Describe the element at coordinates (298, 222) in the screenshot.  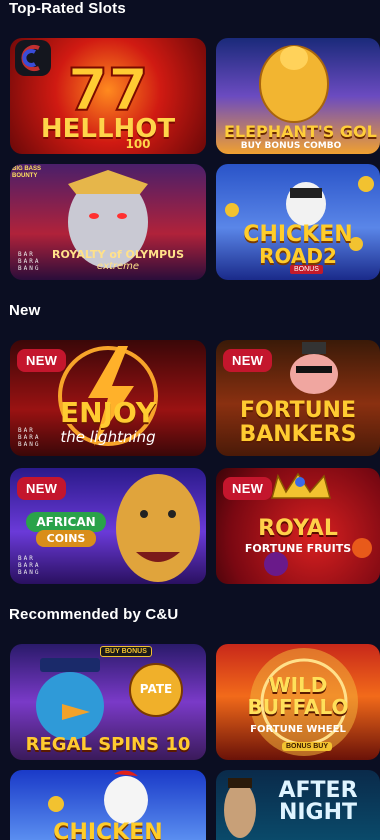
I see `game-tile-chicken-road-2: CHICKEN ROAD2 BONUS` at that location.